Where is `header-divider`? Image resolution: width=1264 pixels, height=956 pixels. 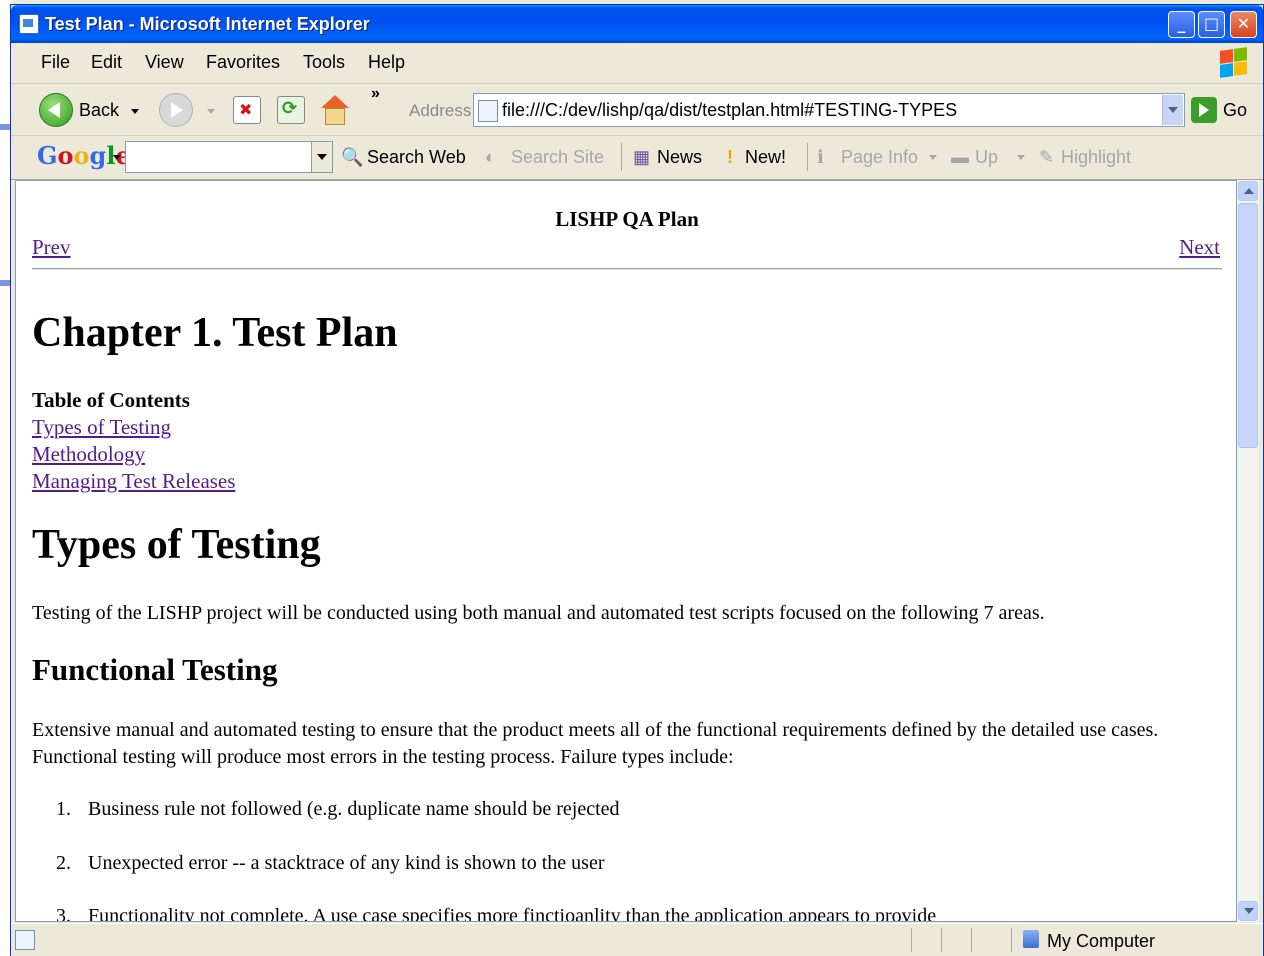 header-divider is located at coordinates (627, 269).